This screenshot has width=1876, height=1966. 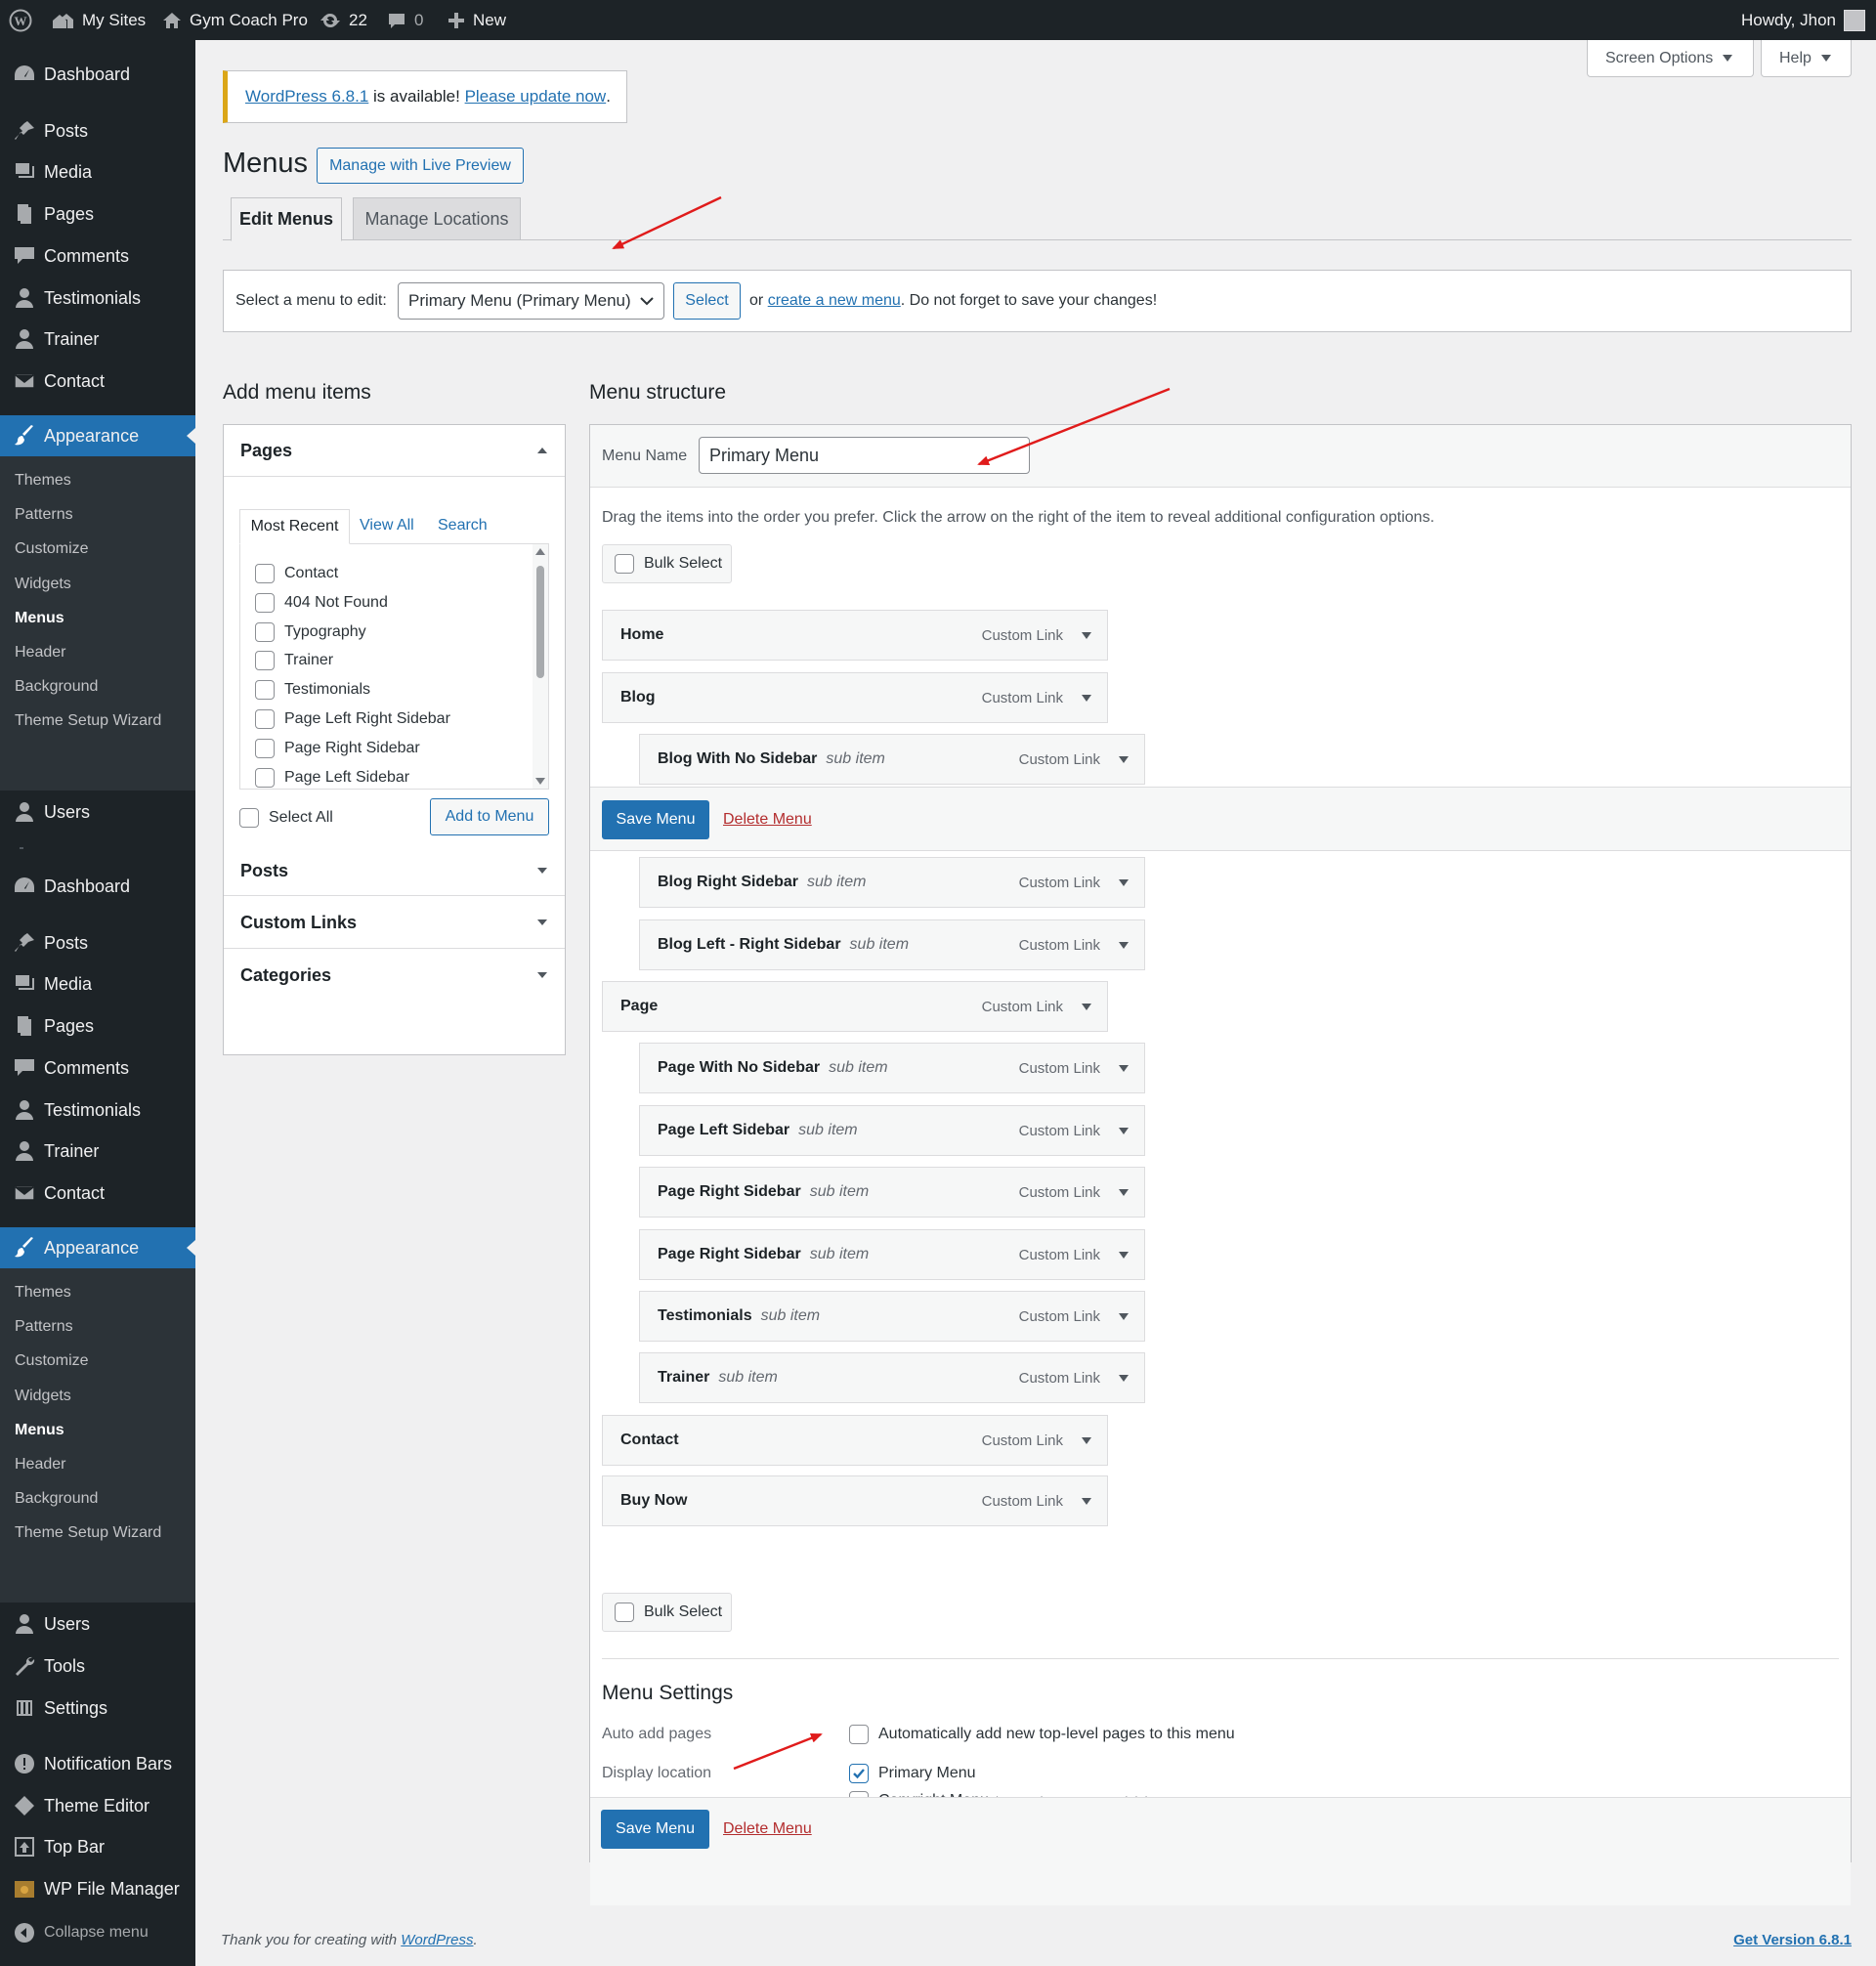 What do you see at coordinates (97, 435) in the screenshot?
I see `sidebar-item-appearance: Appearance` at bounding box center [97, 435].